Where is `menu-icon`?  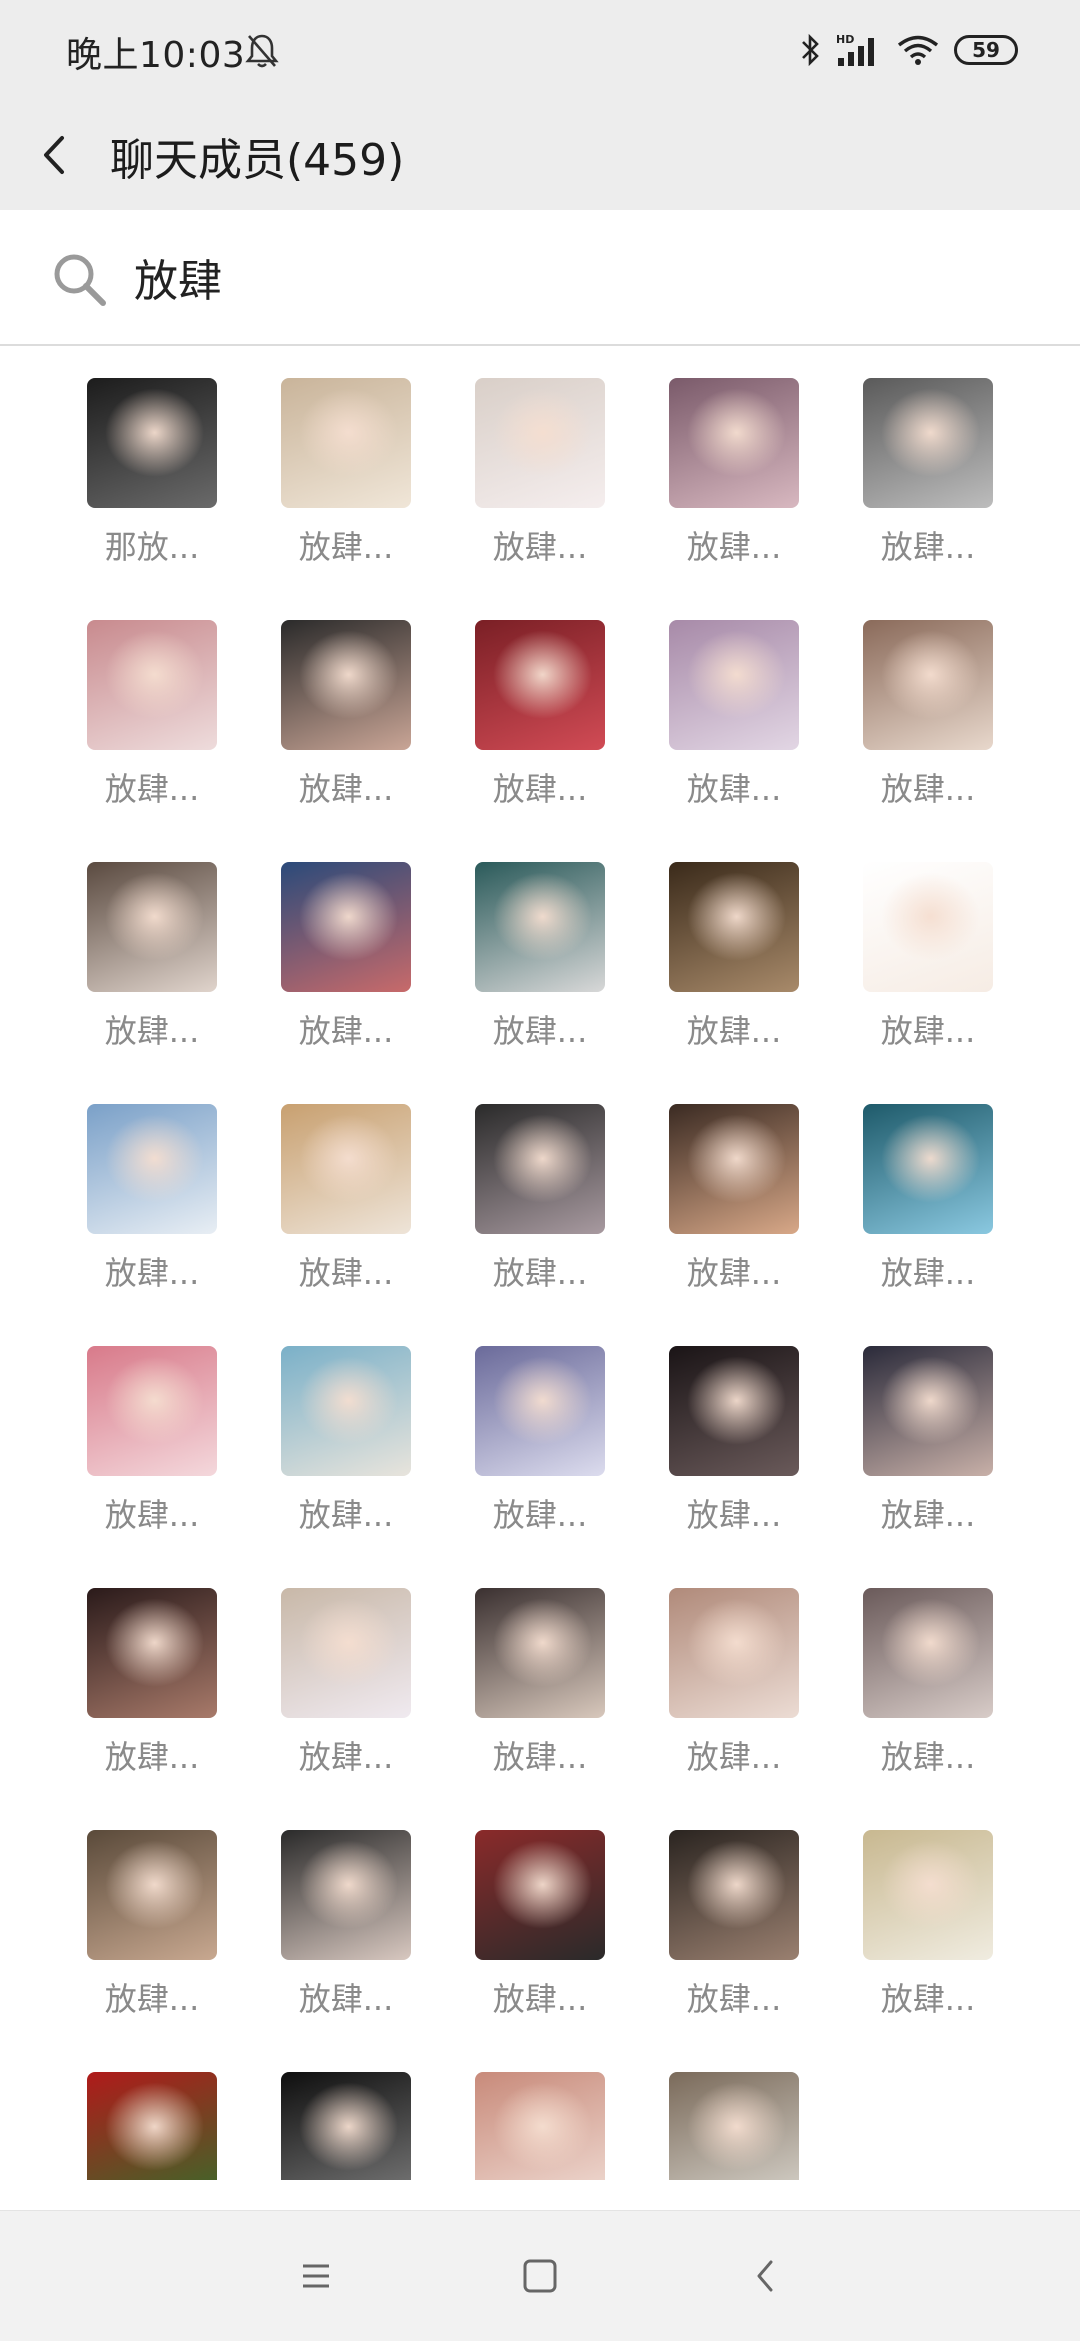
menu-icon is located at coordinates (316, 2276).